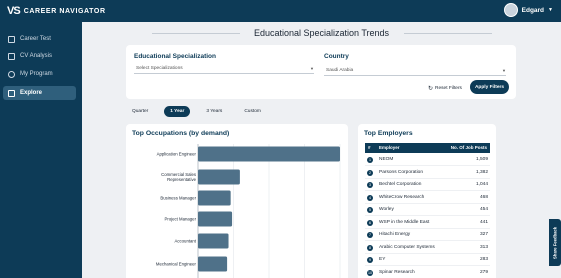  Describe the element at coordinates (483, 272) in the screenshot. I see `job-post-count: 279` at that location.